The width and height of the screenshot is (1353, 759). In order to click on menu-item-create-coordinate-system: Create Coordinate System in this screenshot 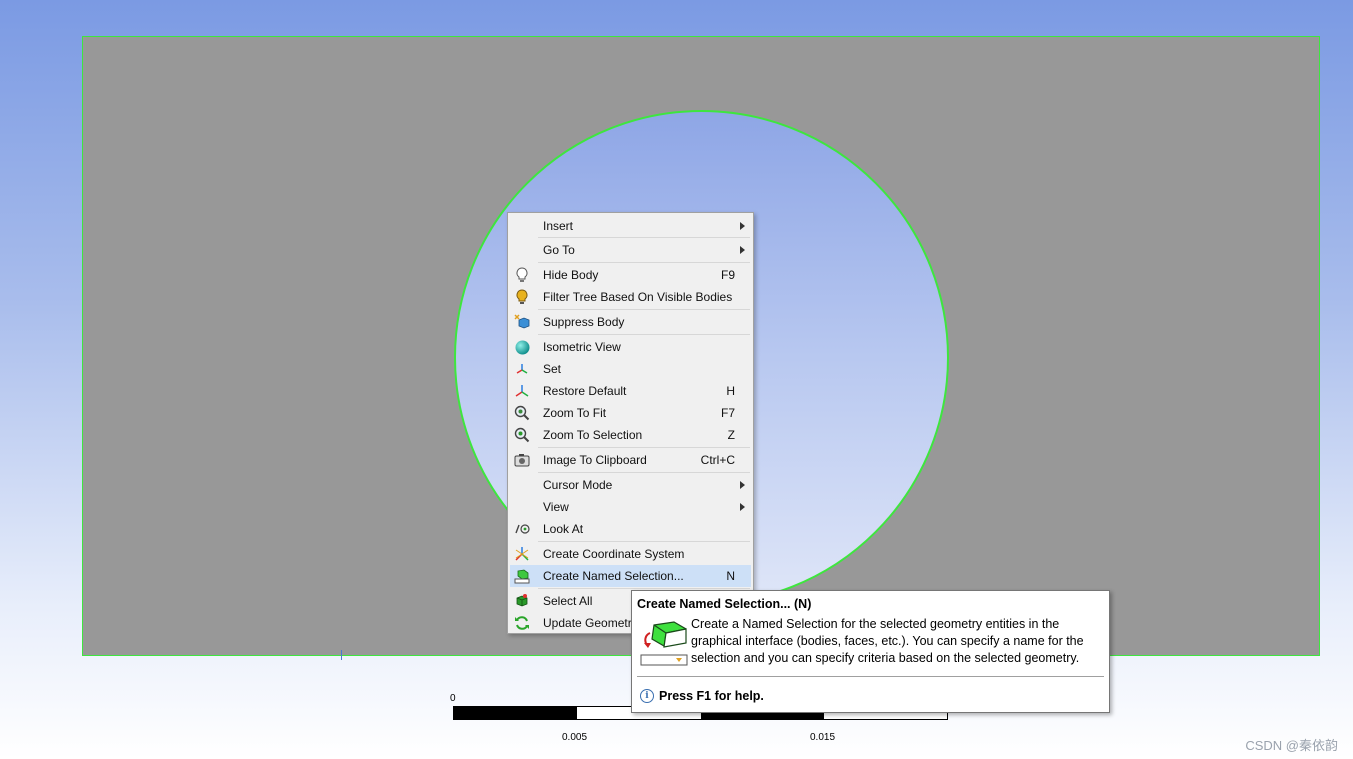, I will do `click(630, 554)`.